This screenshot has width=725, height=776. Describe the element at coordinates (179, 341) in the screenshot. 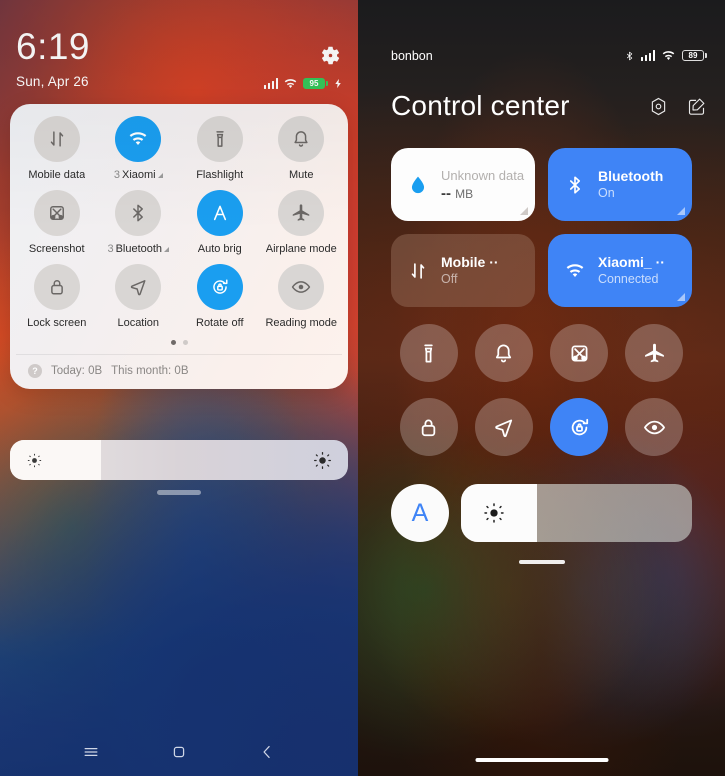

I see `page-dots` at that location.